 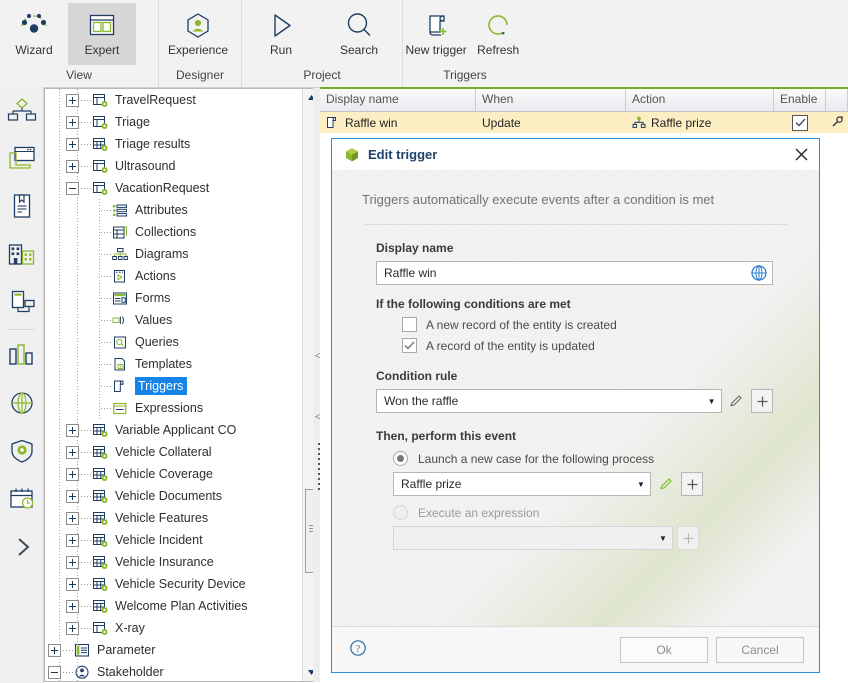 What do you see at coordinates (421, 401) in the screenshot?
I see `condition-rule-value: Won the raffle` at bounding box center [421, 401].